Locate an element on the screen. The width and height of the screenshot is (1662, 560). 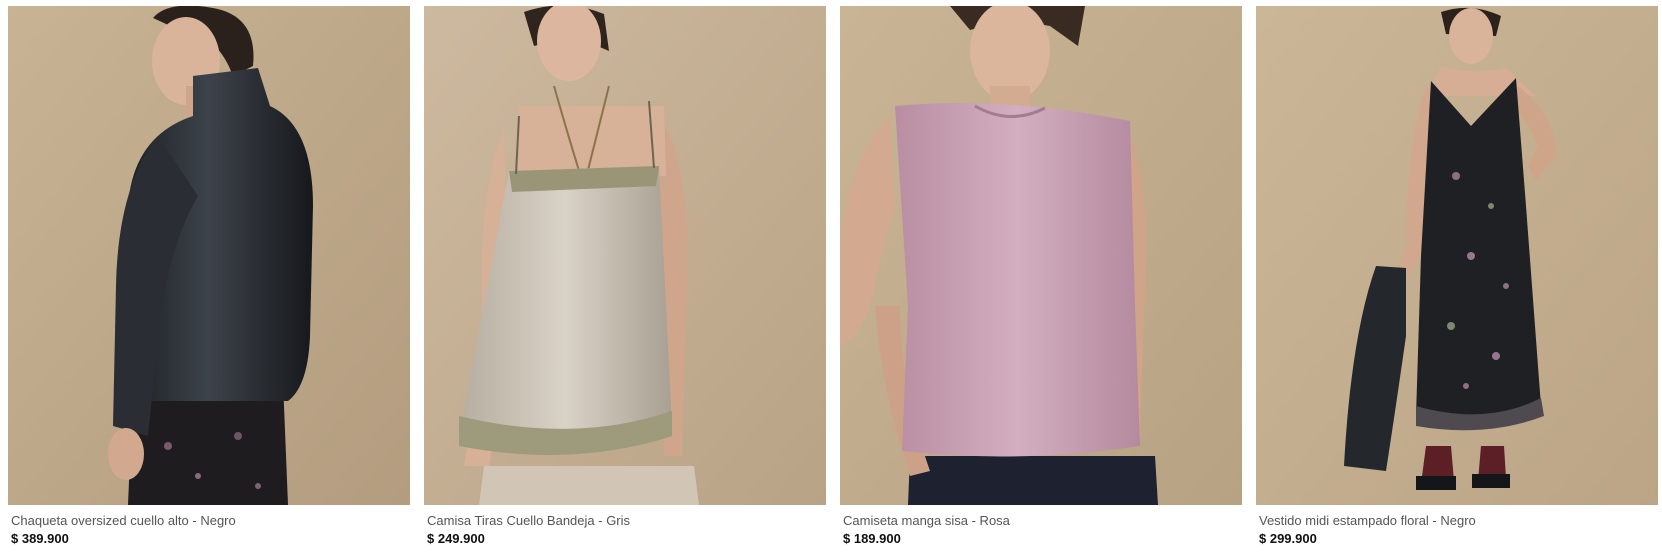
product-price: $ 249.900 is located at coordinates (456, 538).